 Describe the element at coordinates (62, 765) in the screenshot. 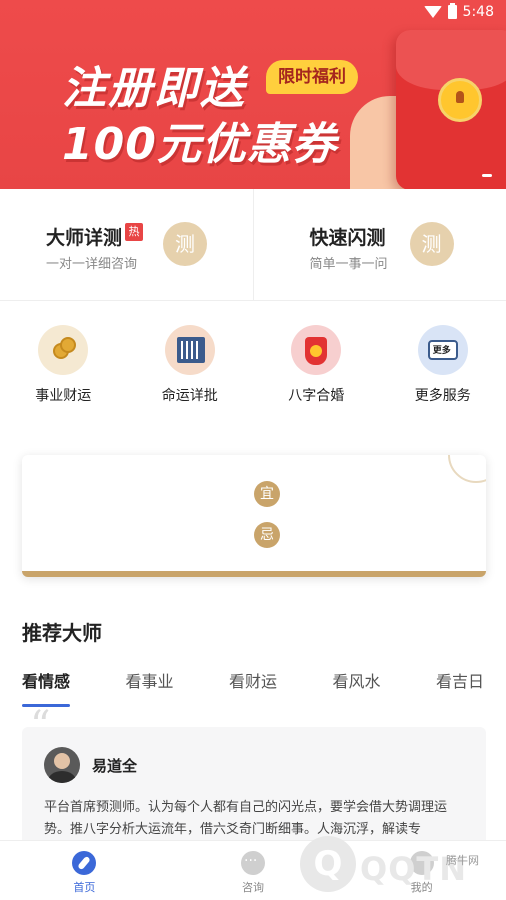

I see `avatar` at that location.